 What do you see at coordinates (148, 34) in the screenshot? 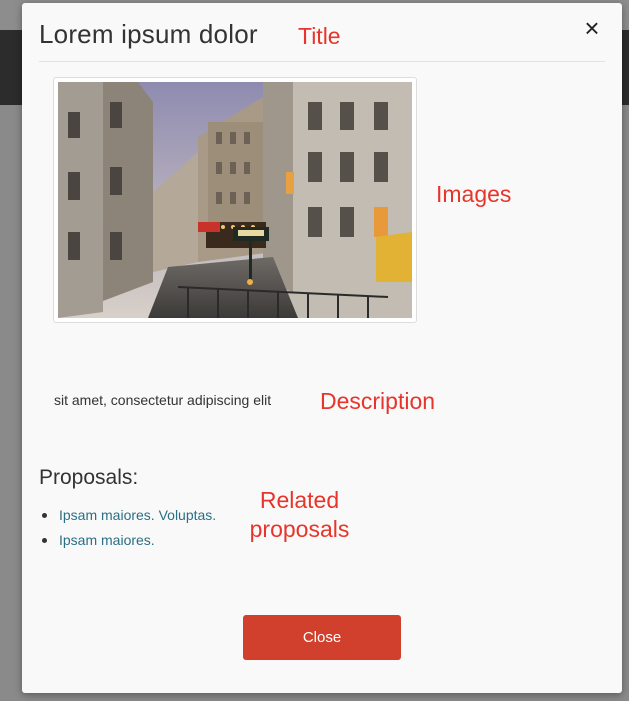
I see `modal-title: Lorem ipsum dolor` at bounding box center [148, 34].